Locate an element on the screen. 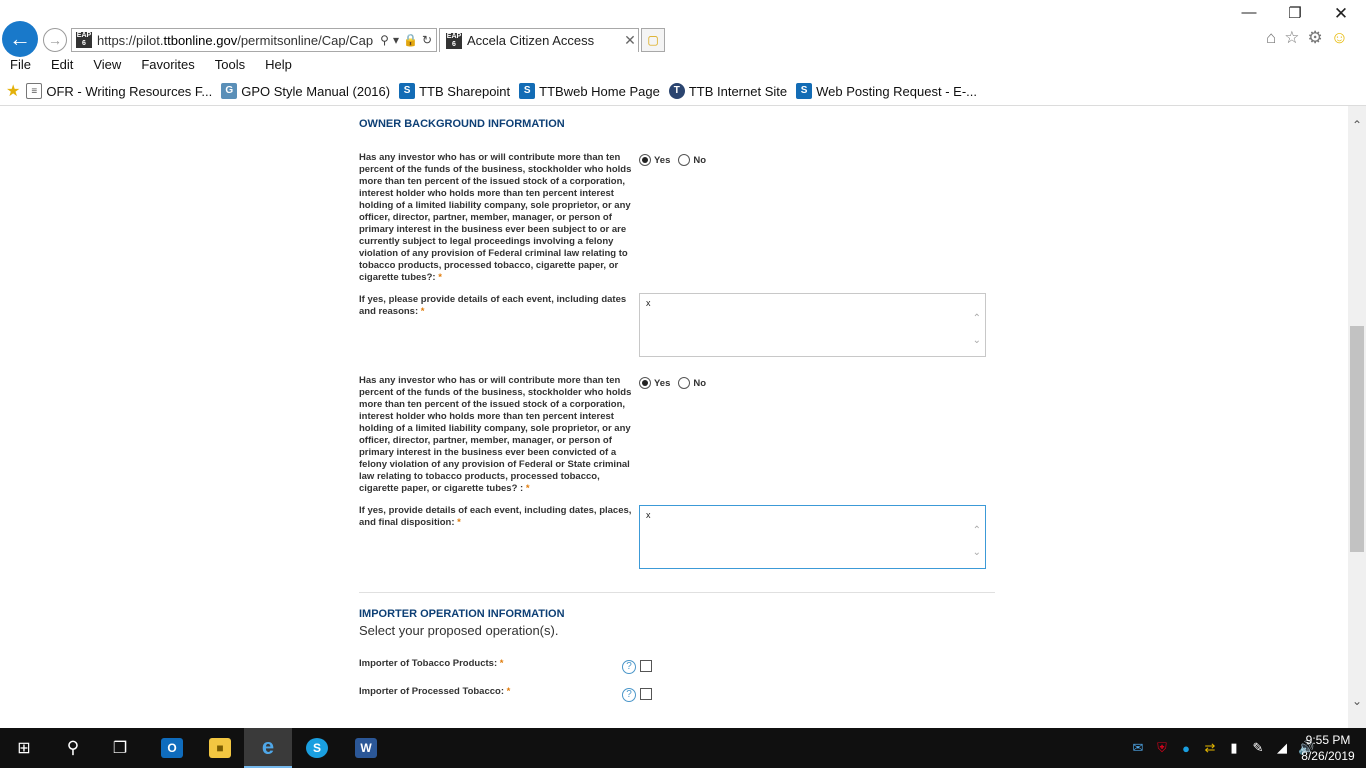 Image resolution: width=1366 pixels, height=768 pixels. search-icon: ⚲ is located at coordinates (384, 40).